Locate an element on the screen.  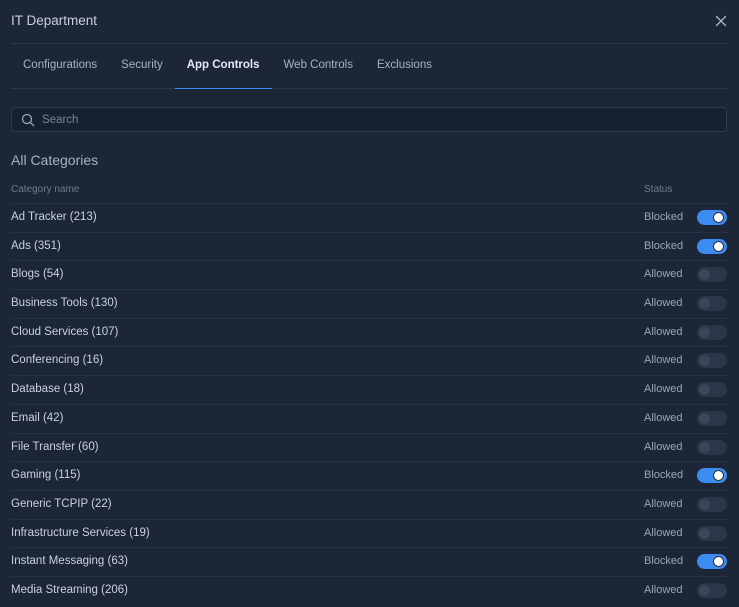
category-row: Cloud Services (107) Allowed is located at coordinates (369, 332).